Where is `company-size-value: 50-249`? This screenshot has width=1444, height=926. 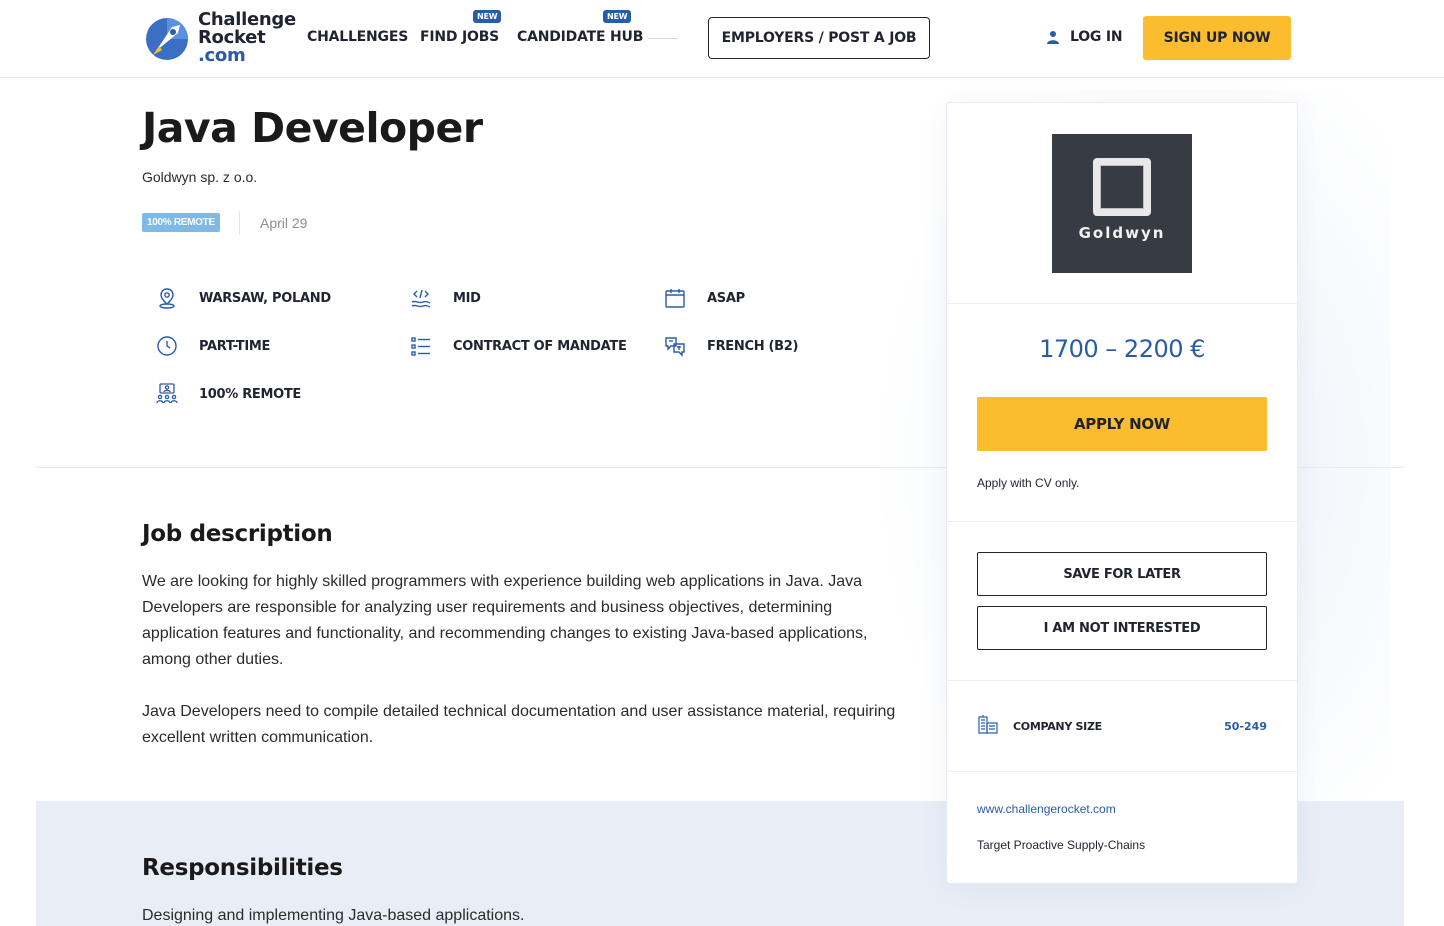 company-size-value: 50-249 is located at coordinates (1245, 726).